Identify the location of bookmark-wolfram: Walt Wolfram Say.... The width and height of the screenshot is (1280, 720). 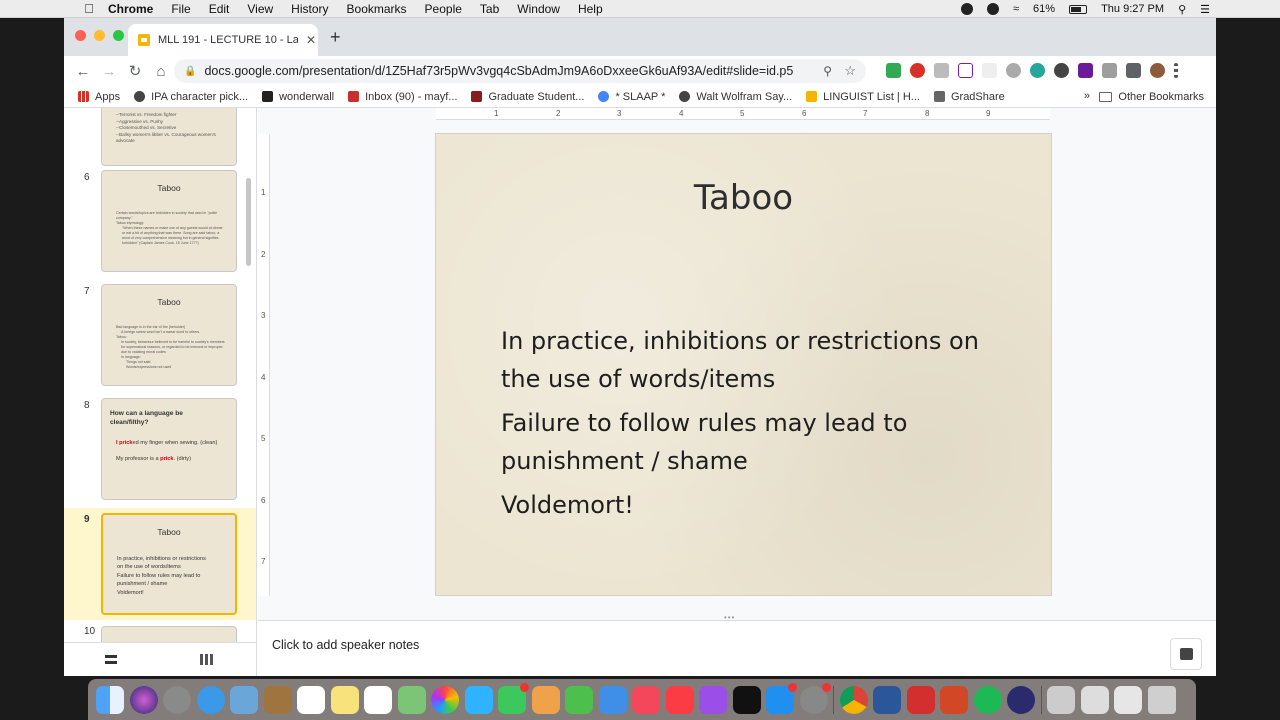
(735, 97).